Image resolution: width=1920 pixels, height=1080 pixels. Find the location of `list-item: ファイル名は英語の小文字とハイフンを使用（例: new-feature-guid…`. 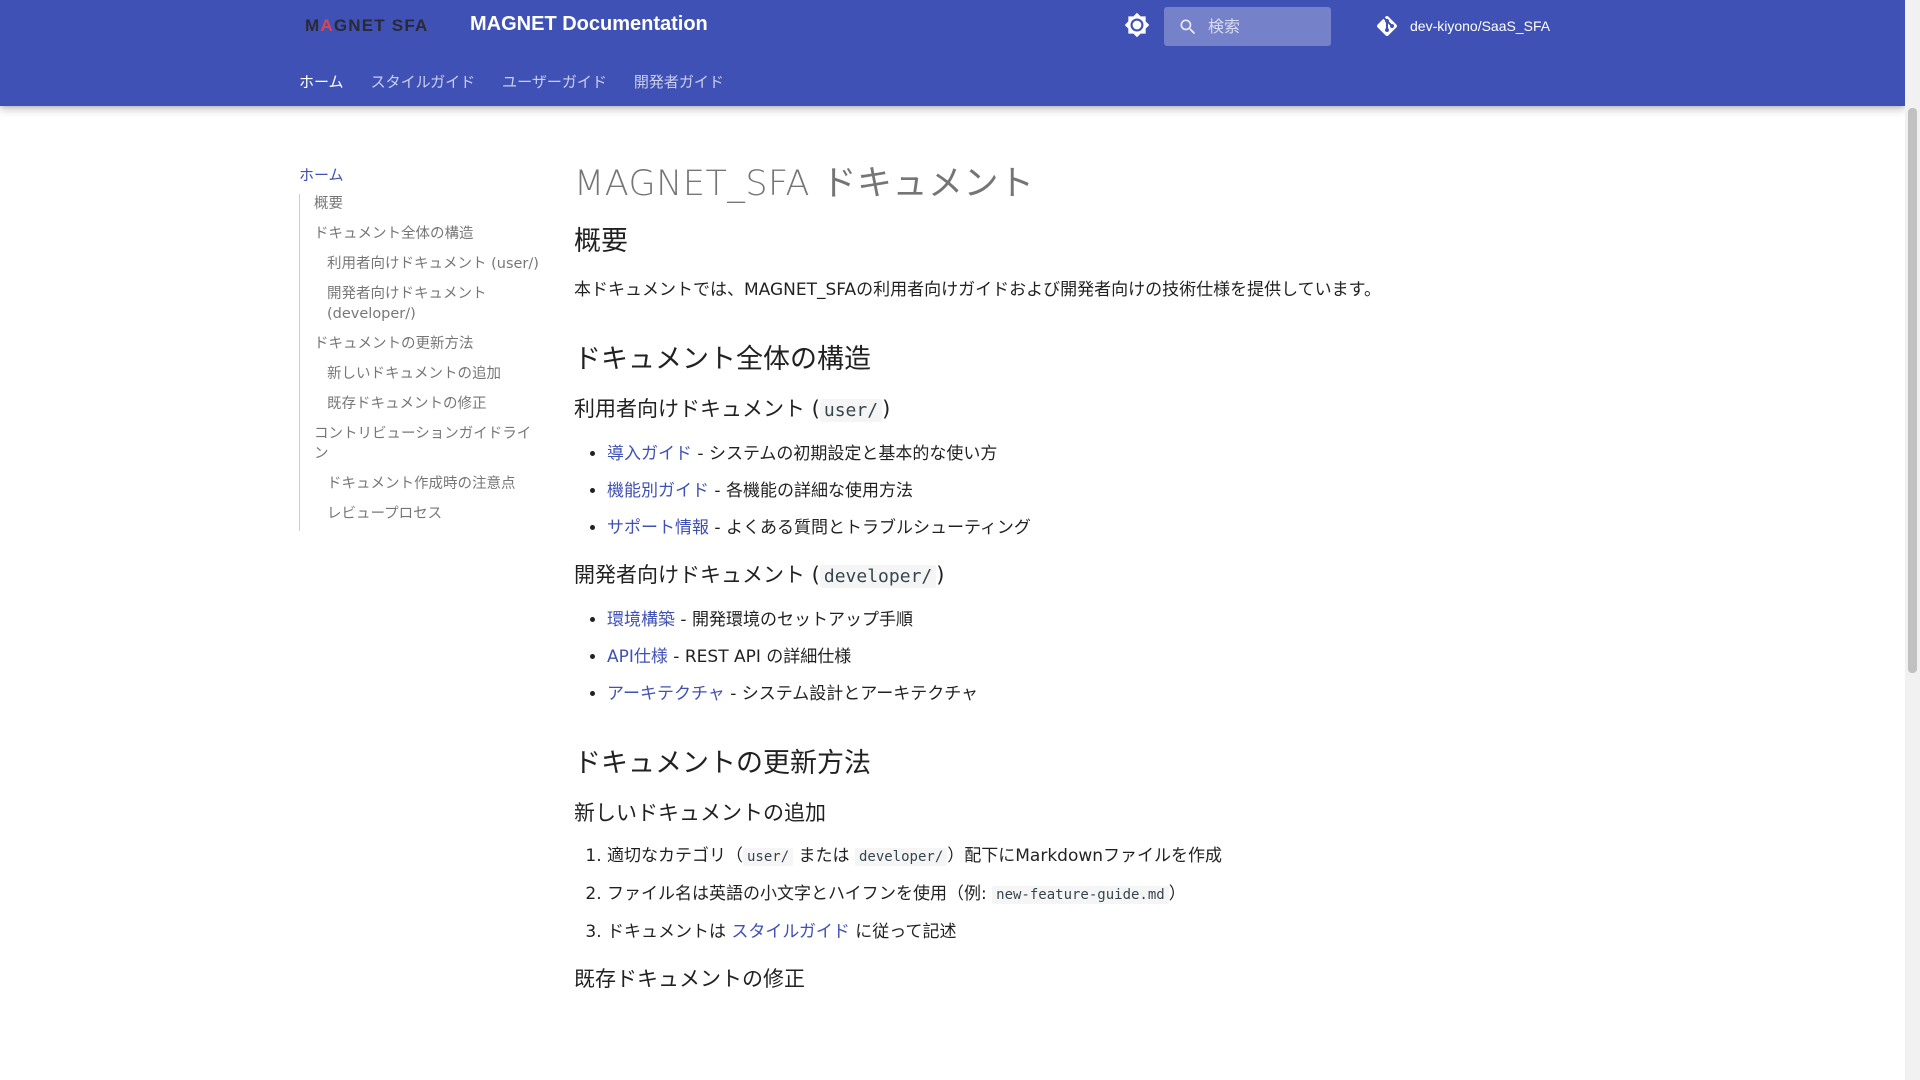

list-item: ファイル名は英語の小文字とハイフンを使用（例: new-feature-guid… is located at coordinates (1070, 895).